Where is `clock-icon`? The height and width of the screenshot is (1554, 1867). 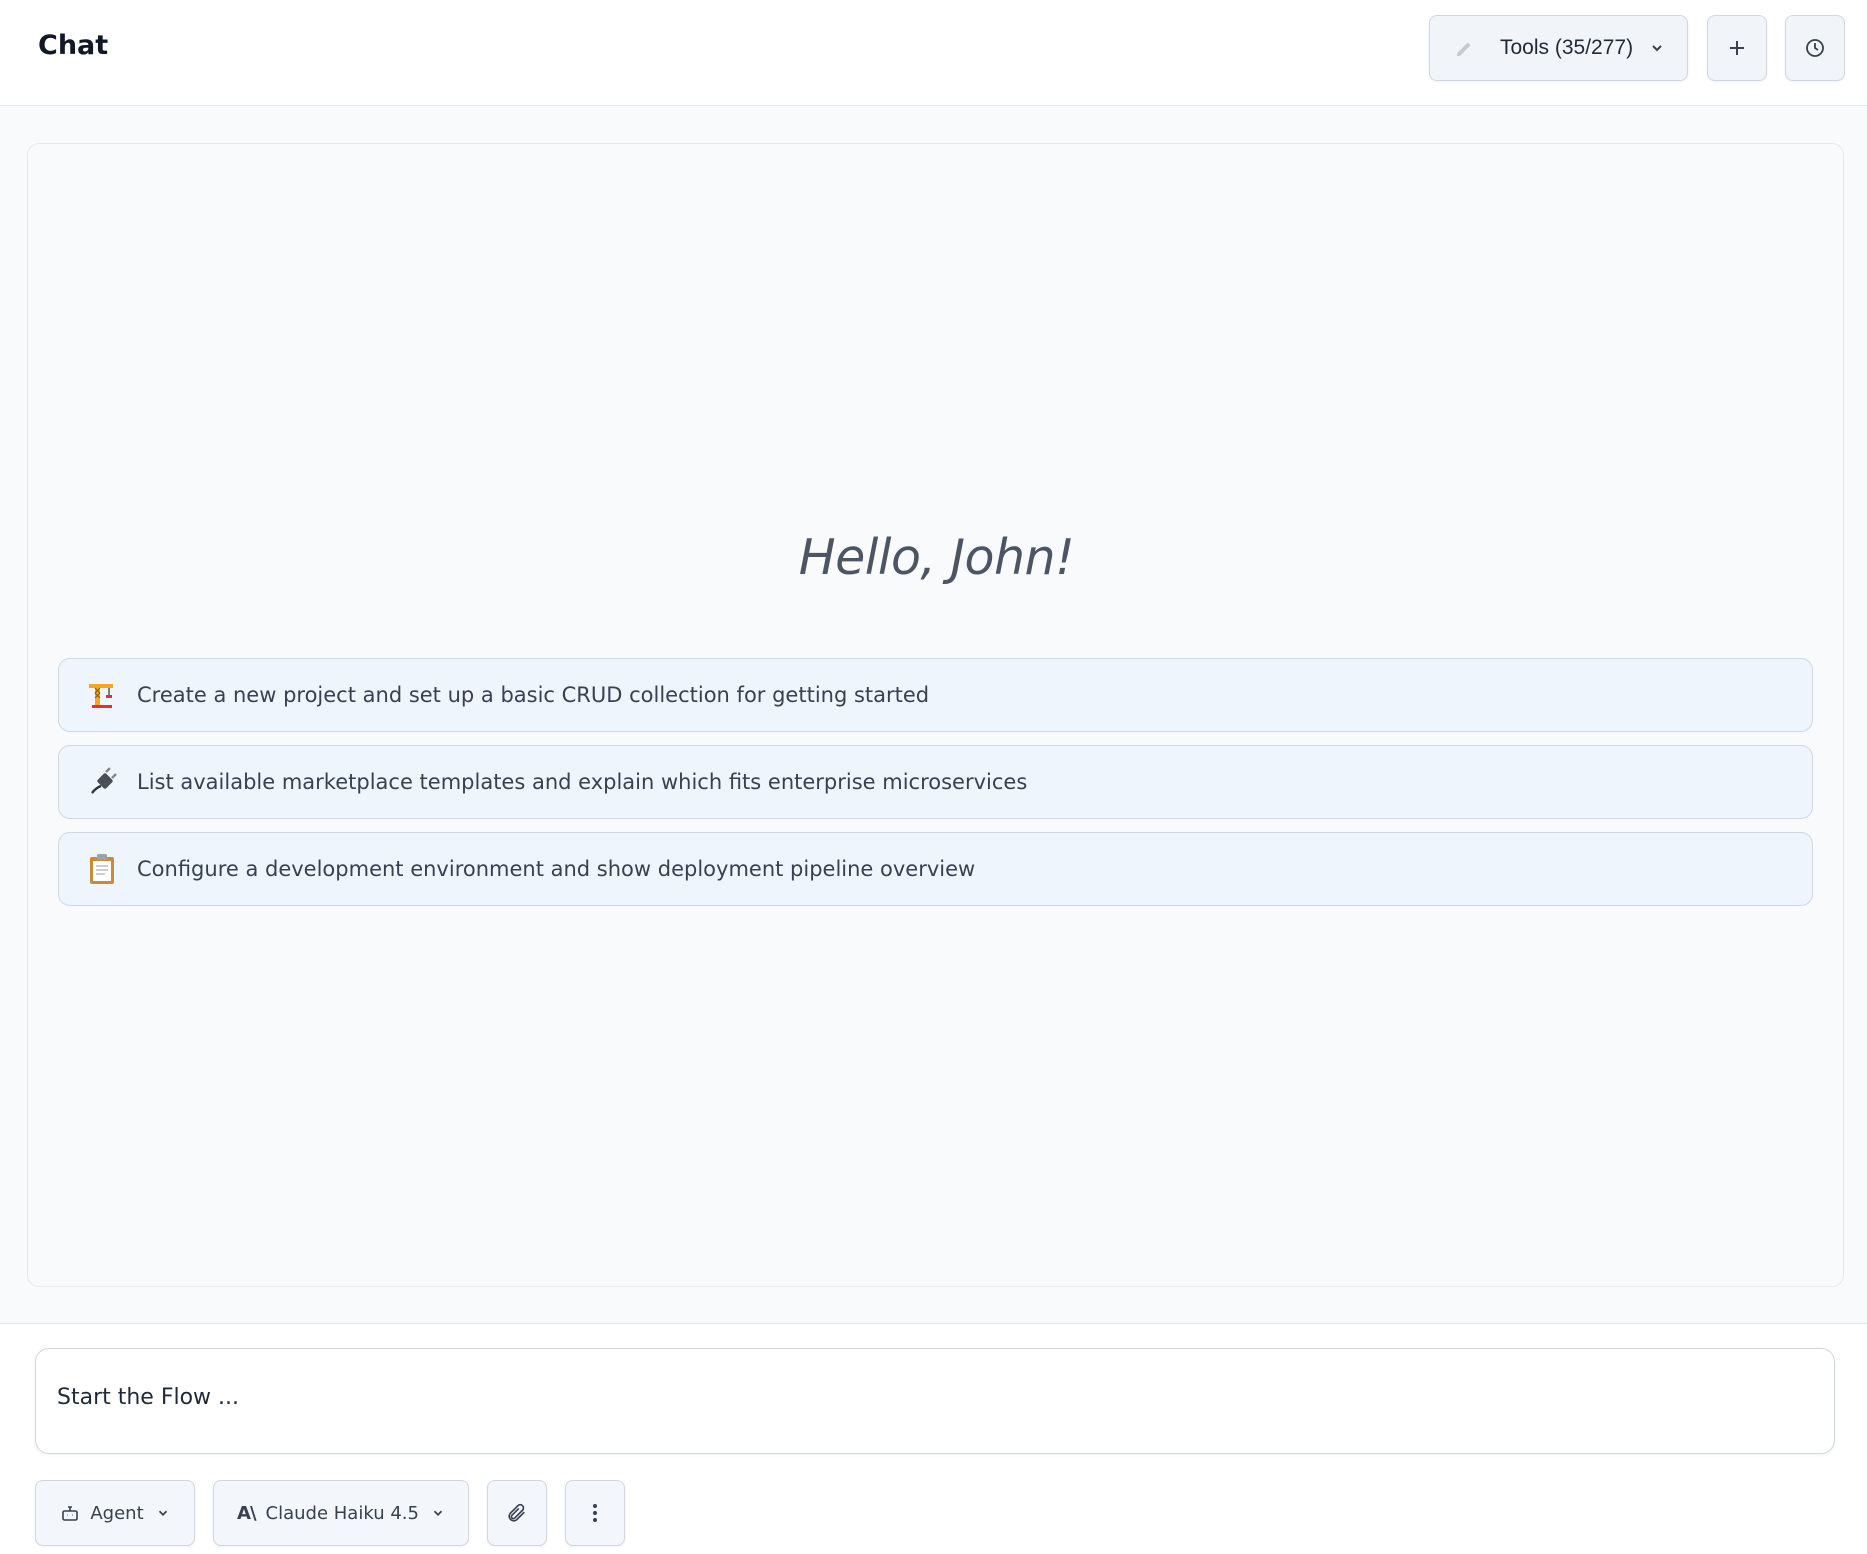 clock-icon is located at coordinates (1815, 48).